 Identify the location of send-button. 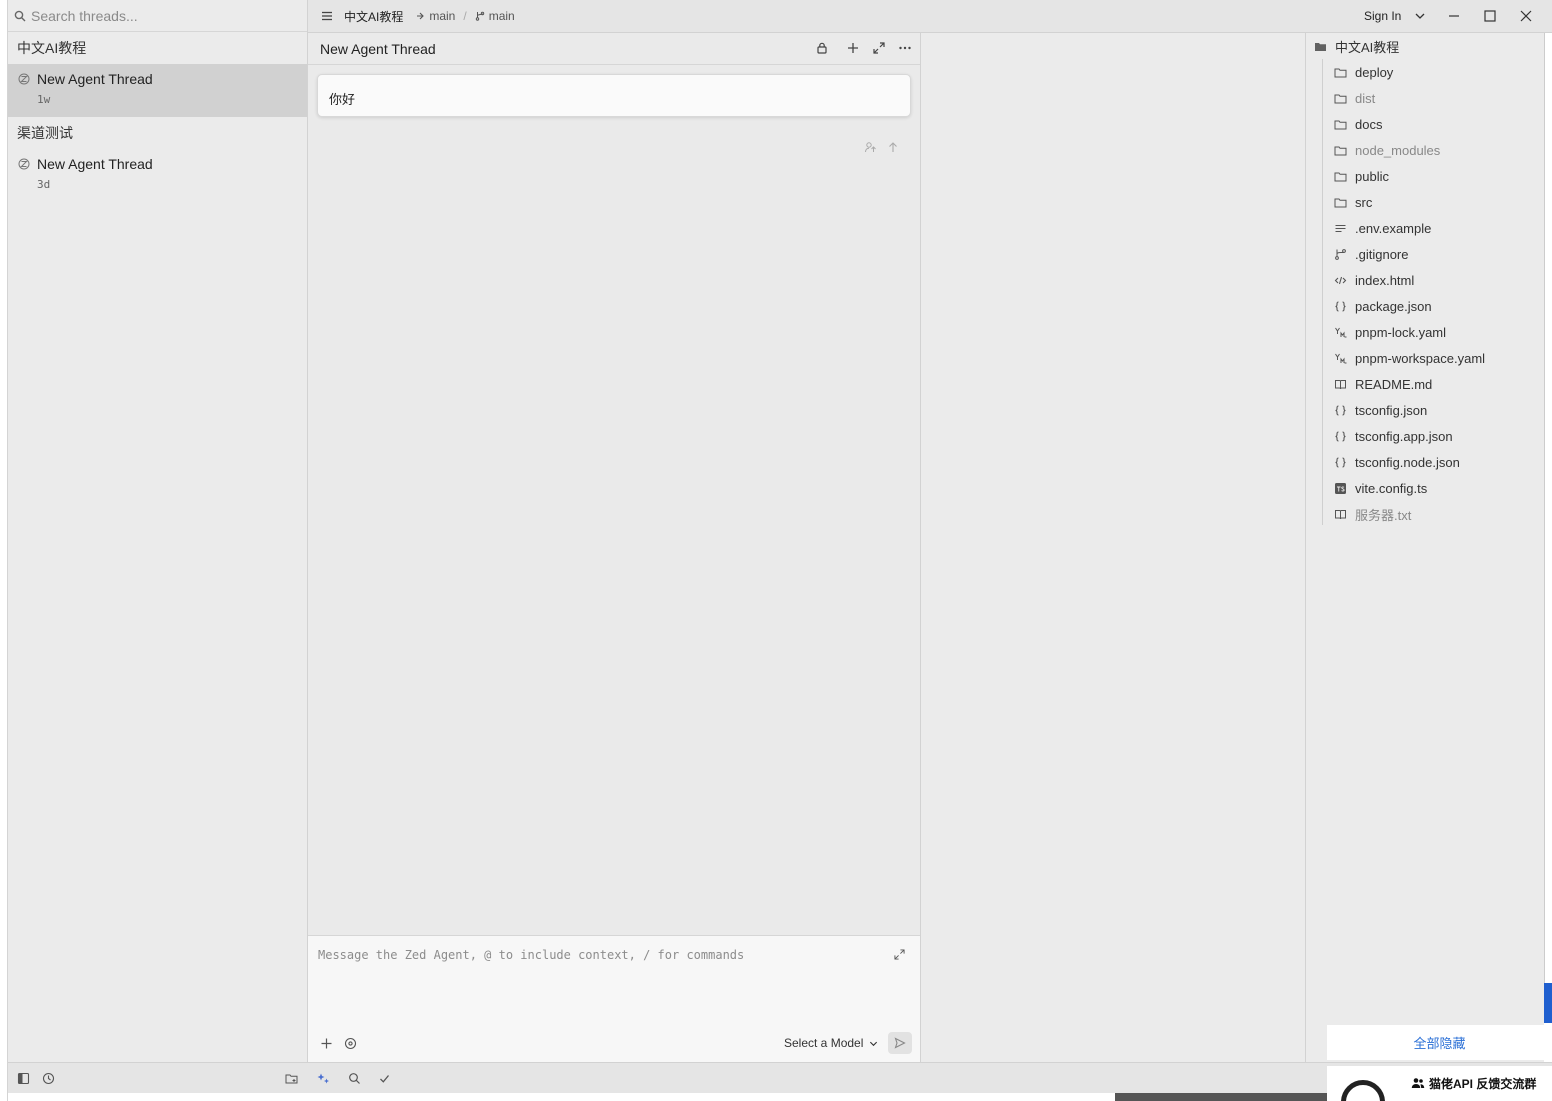
(900, 1043).